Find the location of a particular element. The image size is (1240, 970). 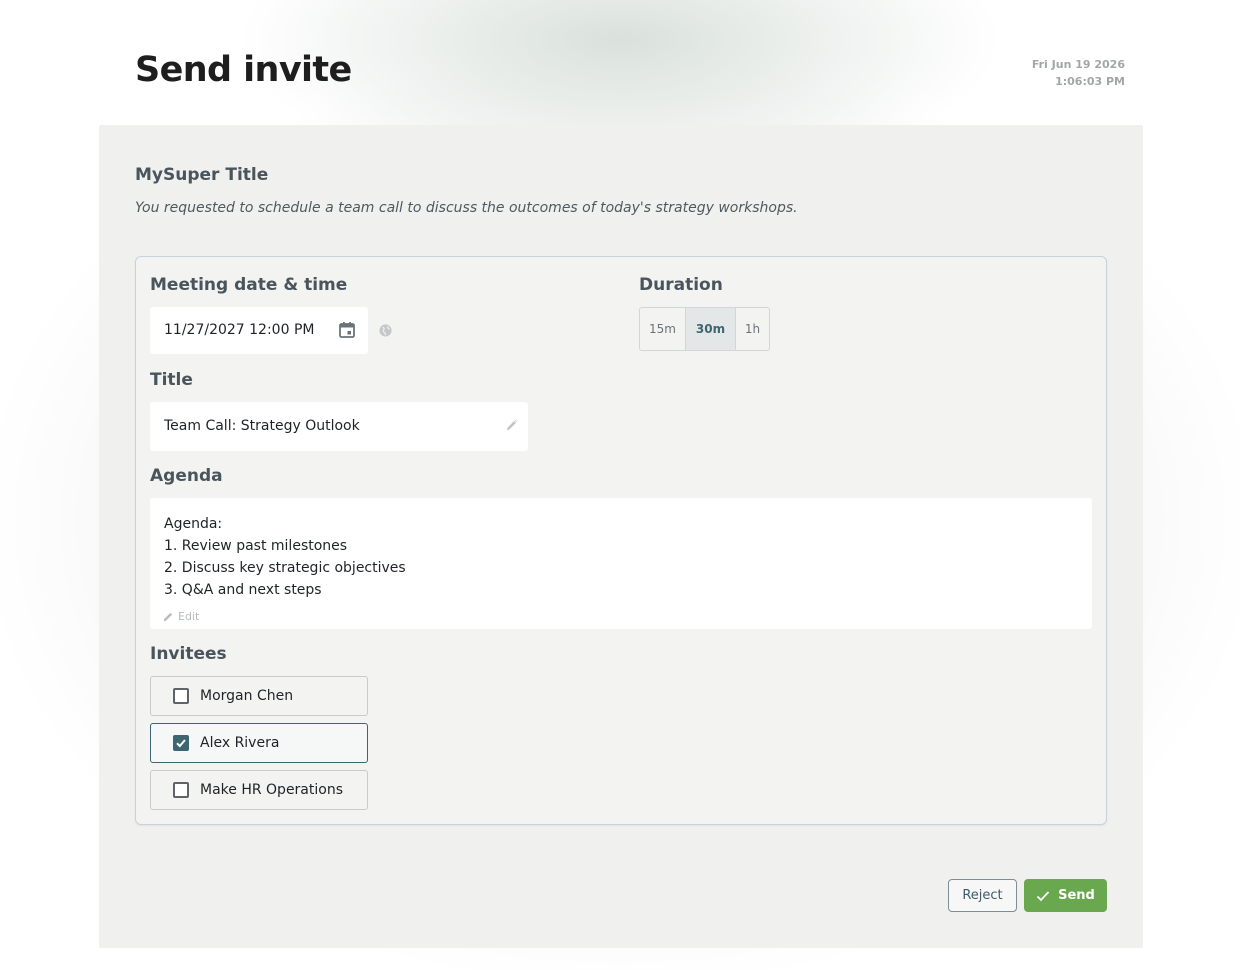

invitee-name: Make HR Operations is located at coordinates (272, 790).